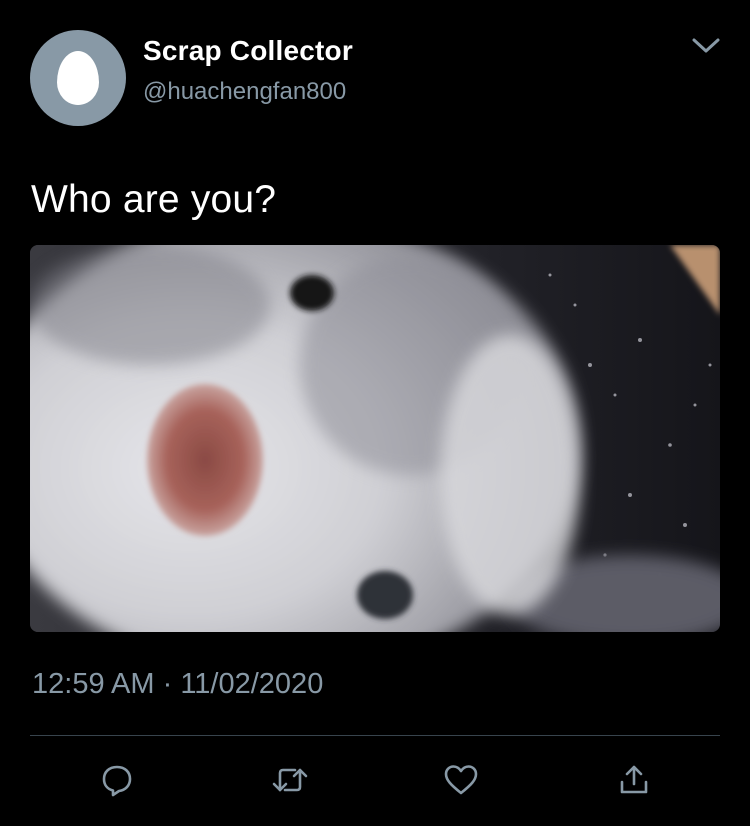 The height and width of the screenshot is (826, 750). Describe the element at coordinates (248, 51) in the screenshot. I see `display-name: Scrap Collector` at that location.